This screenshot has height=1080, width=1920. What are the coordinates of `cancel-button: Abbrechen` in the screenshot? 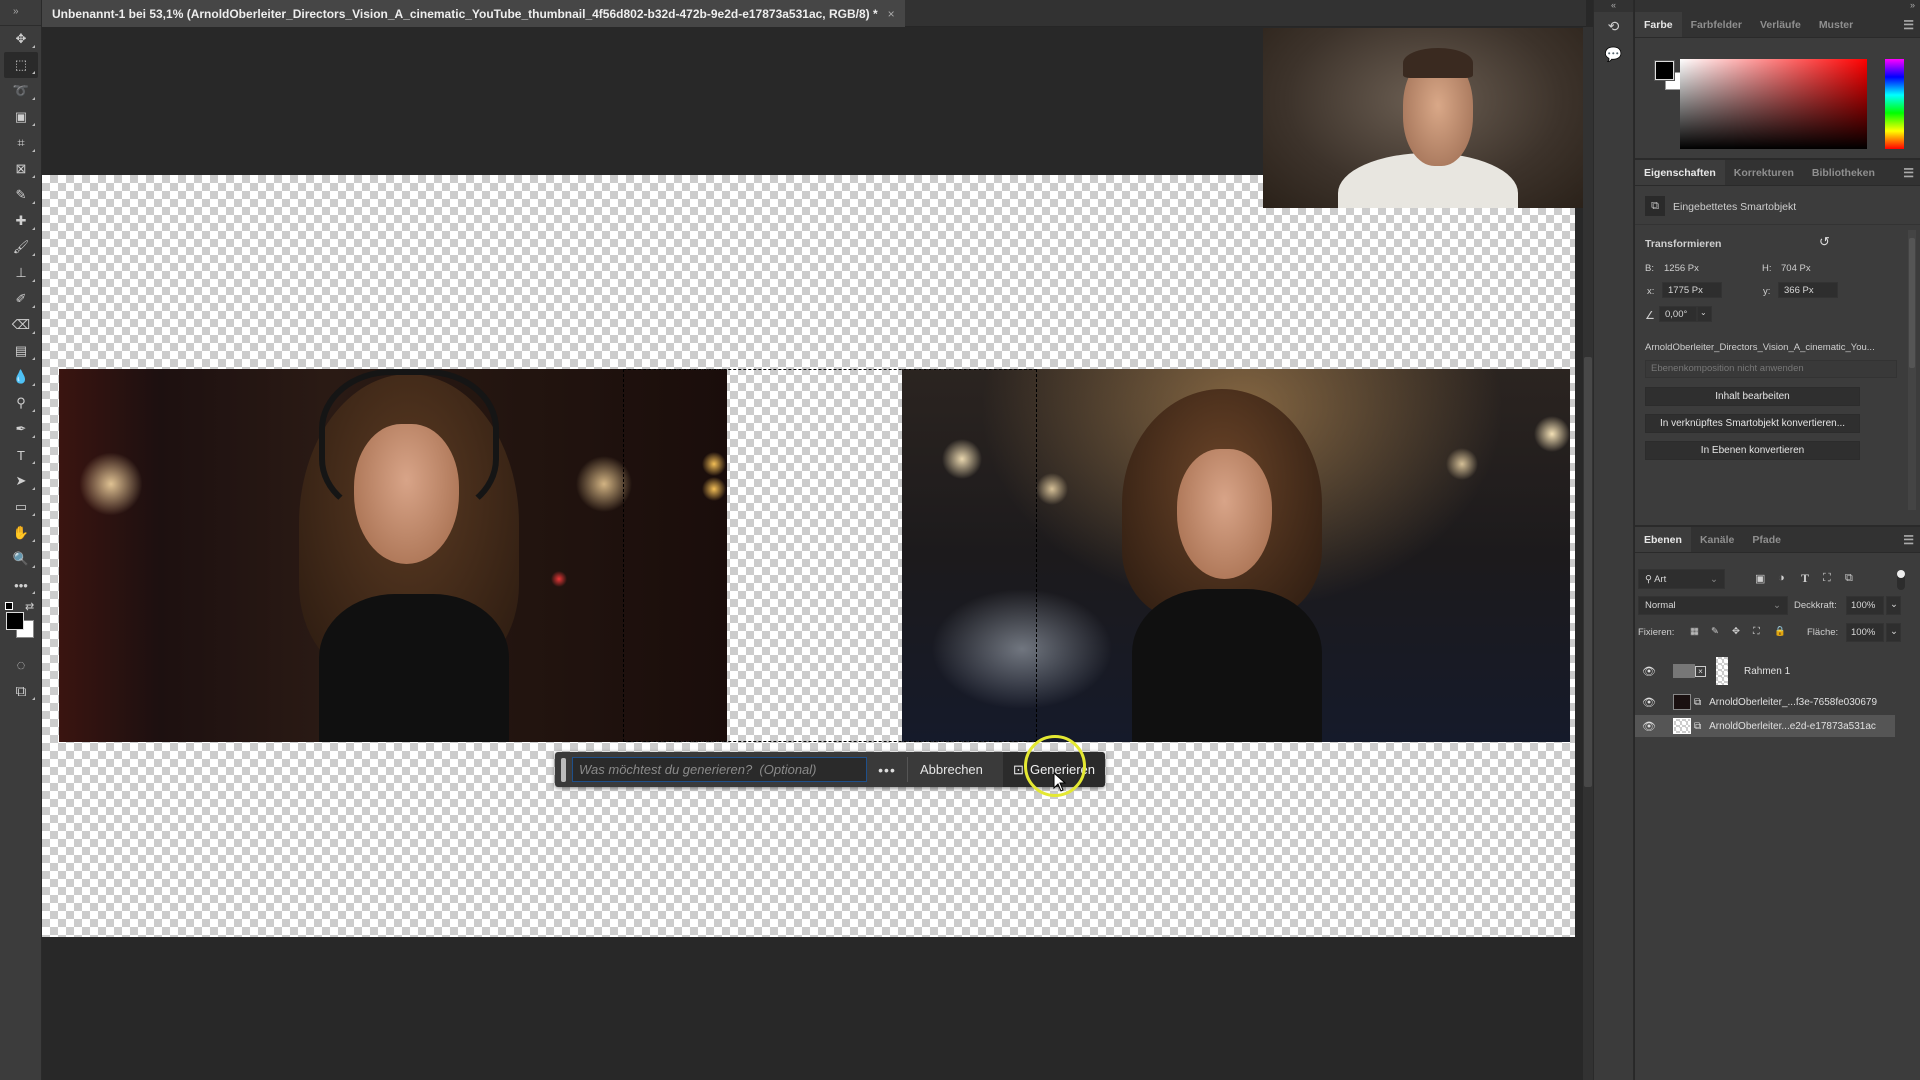 It's located at (951, 769).